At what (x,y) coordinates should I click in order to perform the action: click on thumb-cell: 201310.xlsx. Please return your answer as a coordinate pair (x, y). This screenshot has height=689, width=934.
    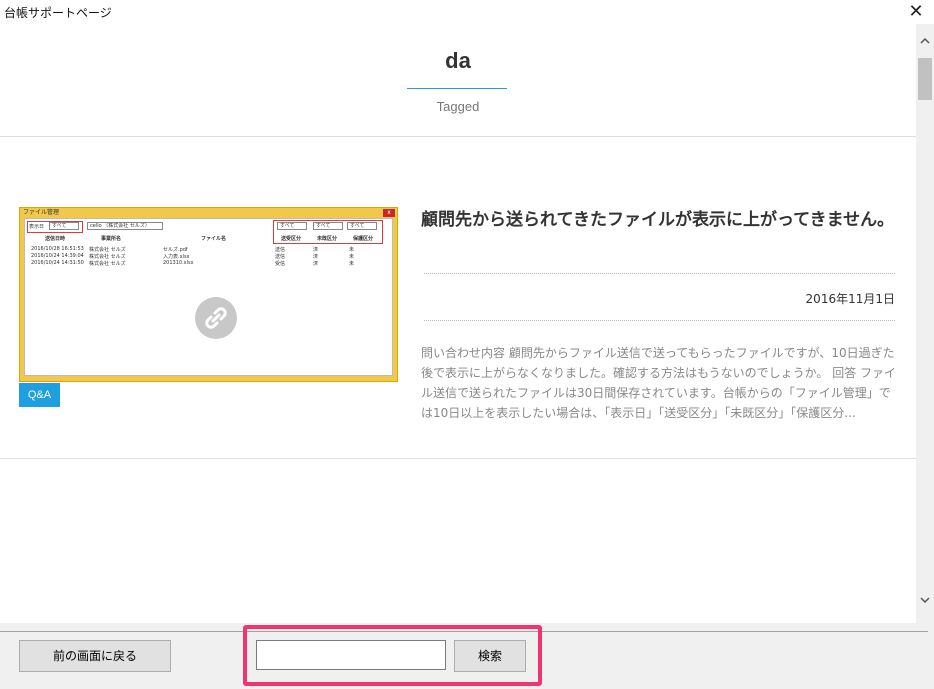
    Looking at the image, I should click on (178, 263).